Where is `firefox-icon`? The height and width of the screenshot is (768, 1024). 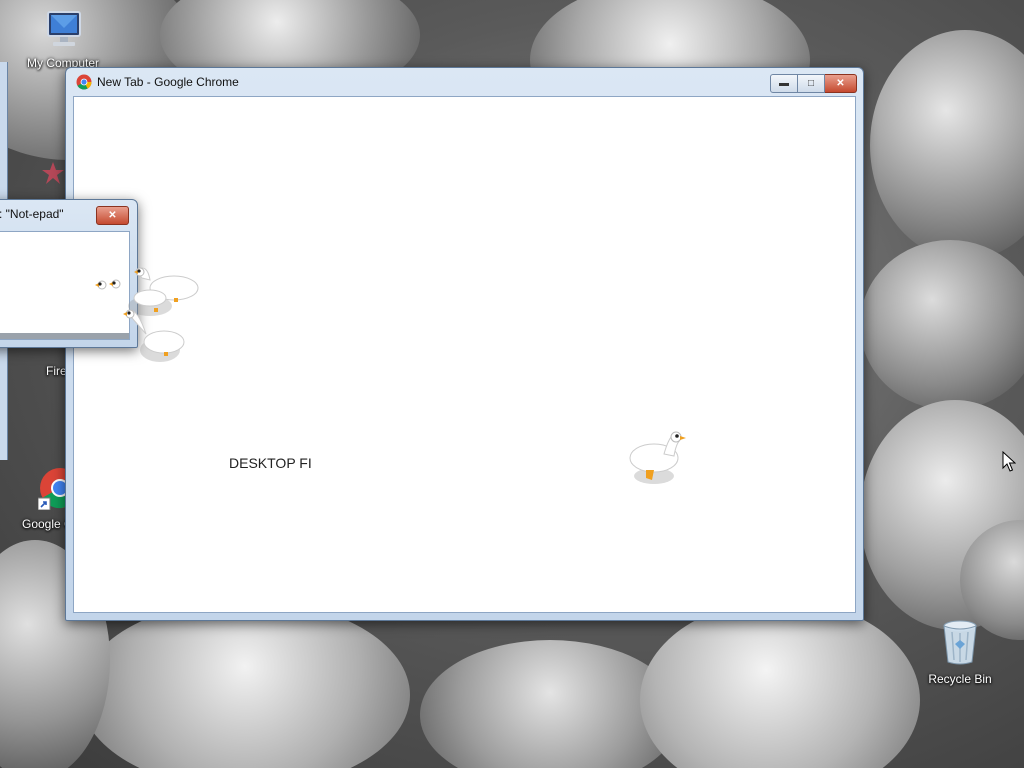
firefox-icon is located at coordinates (53, 177).